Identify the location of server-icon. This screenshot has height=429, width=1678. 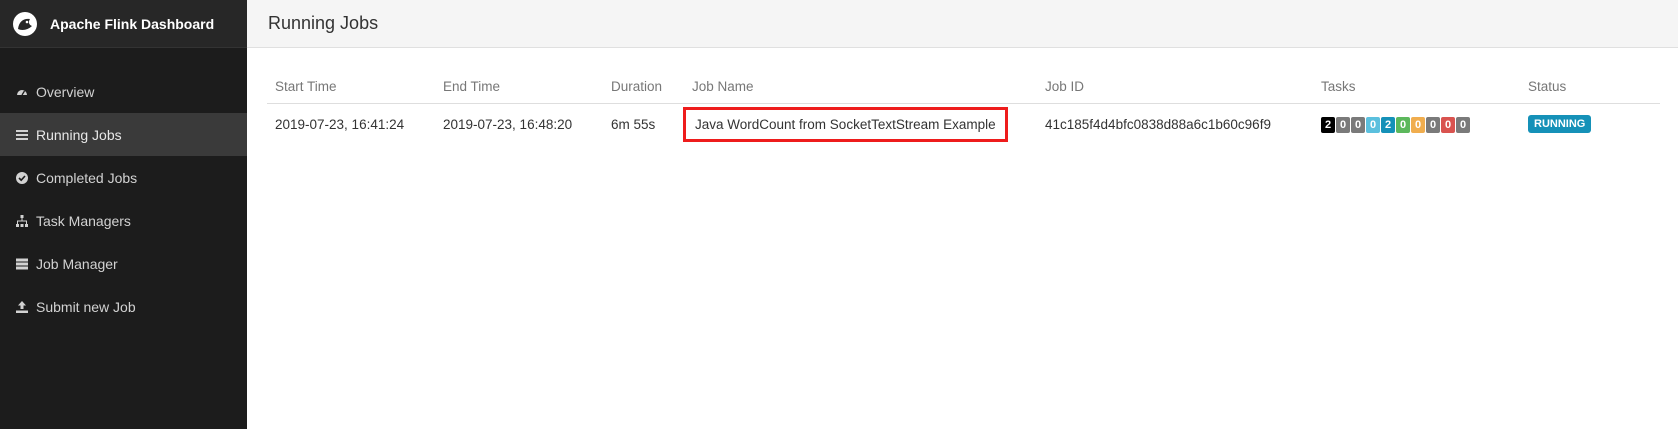
(22, 264).